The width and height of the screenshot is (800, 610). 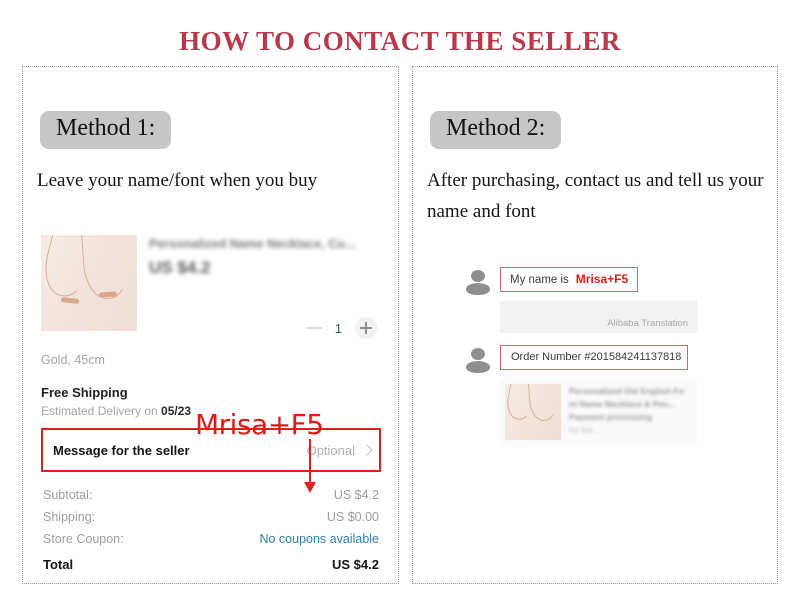 What do you see at coordinates (69, 517) in the screenshot?
I see `total-row-label: Shipping:` at bounding box center [69, 517].